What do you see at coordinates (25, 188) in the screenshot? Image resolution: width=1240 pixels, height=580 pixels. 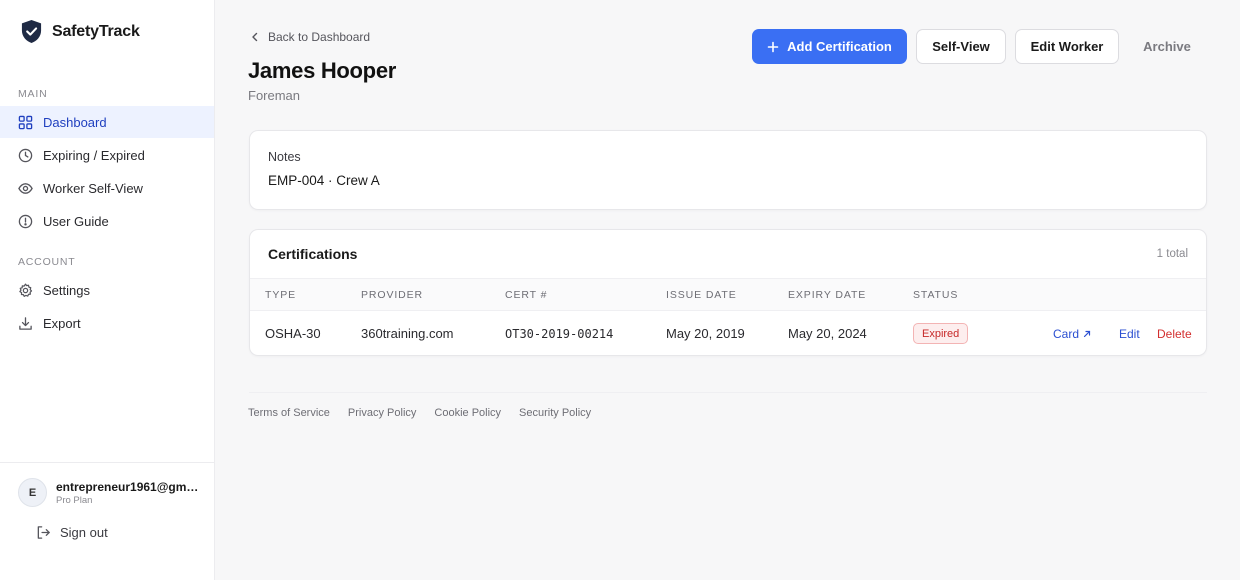 I see `eye-icon` at bounding box center [25, 188].